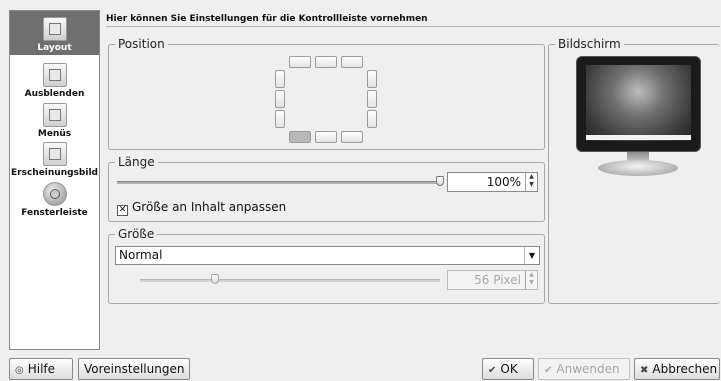 This screenshot has height=381, width=721. I want to click on length-slider, so click(278, 182).